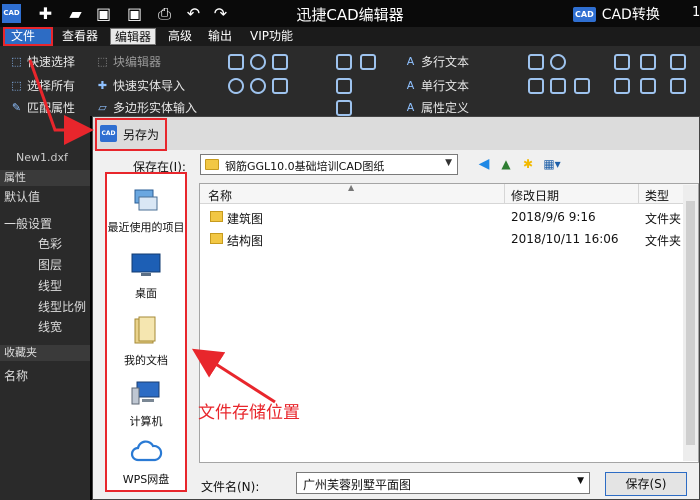 This screenshot has width=700, height=500. What do you see at coordinates (396, 133) in the screenshot?
I see `dialog-title-bar: CAD 另存为` at bounding box center [396, 133].